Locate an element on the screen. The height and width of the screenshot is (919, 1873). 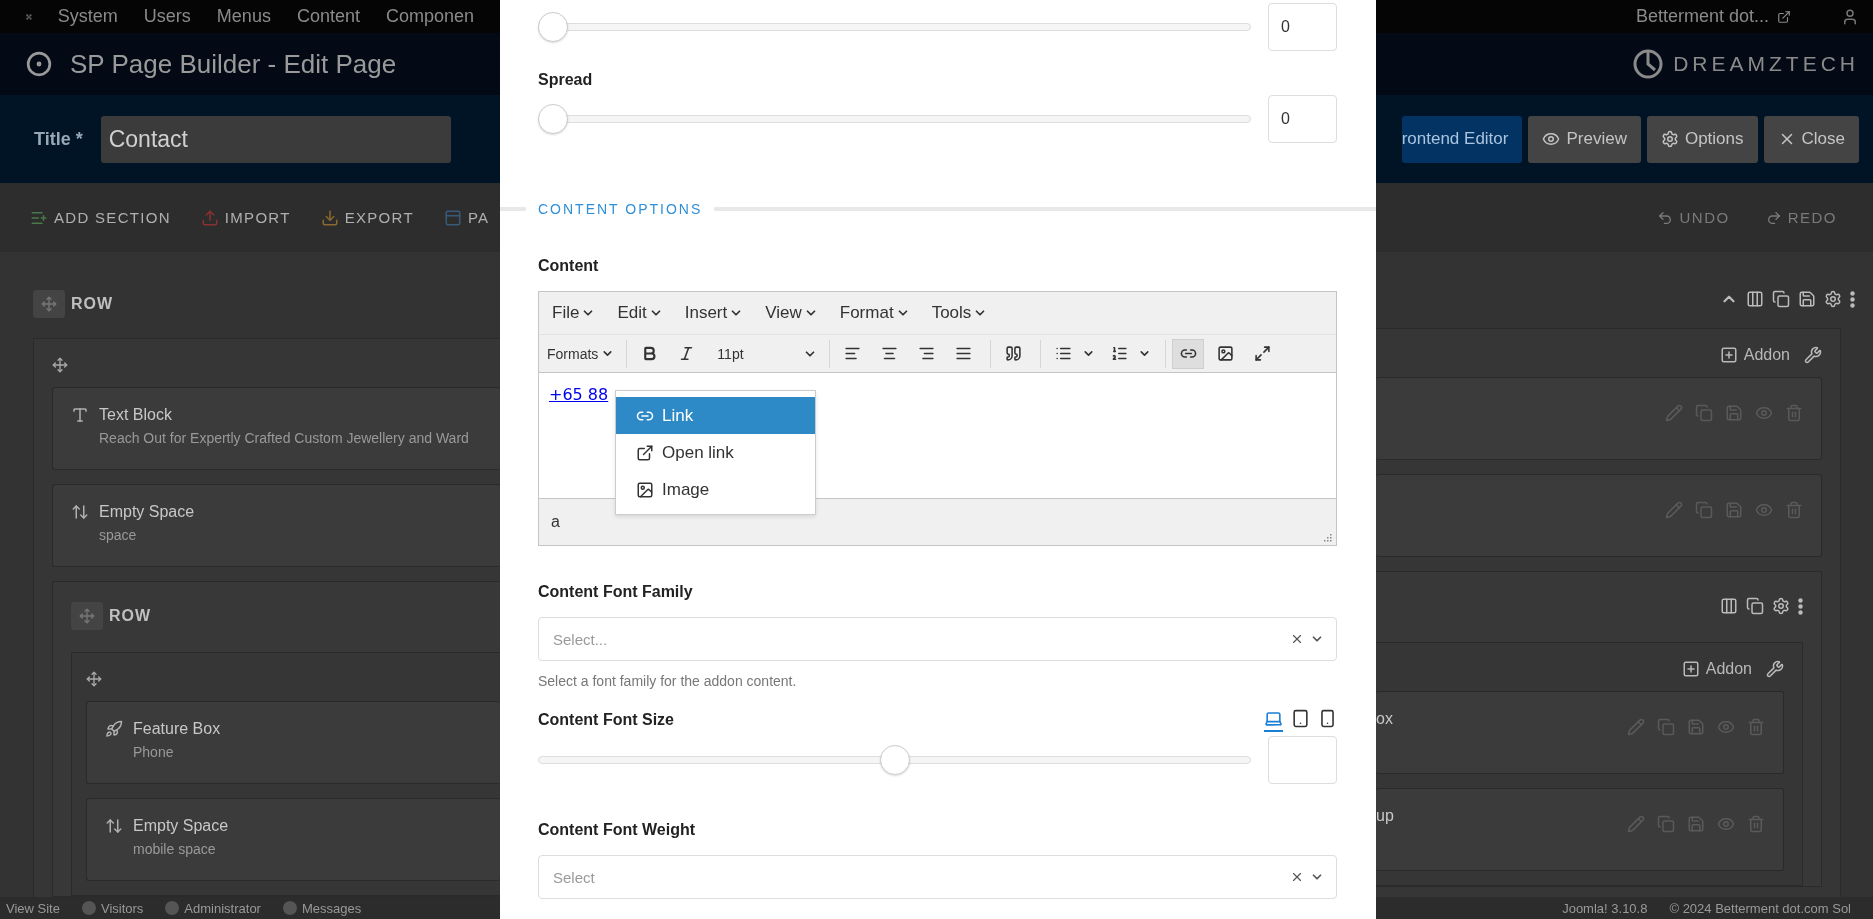
help-text: Select a font family for the addon content. is located at coordinates (668, 681).